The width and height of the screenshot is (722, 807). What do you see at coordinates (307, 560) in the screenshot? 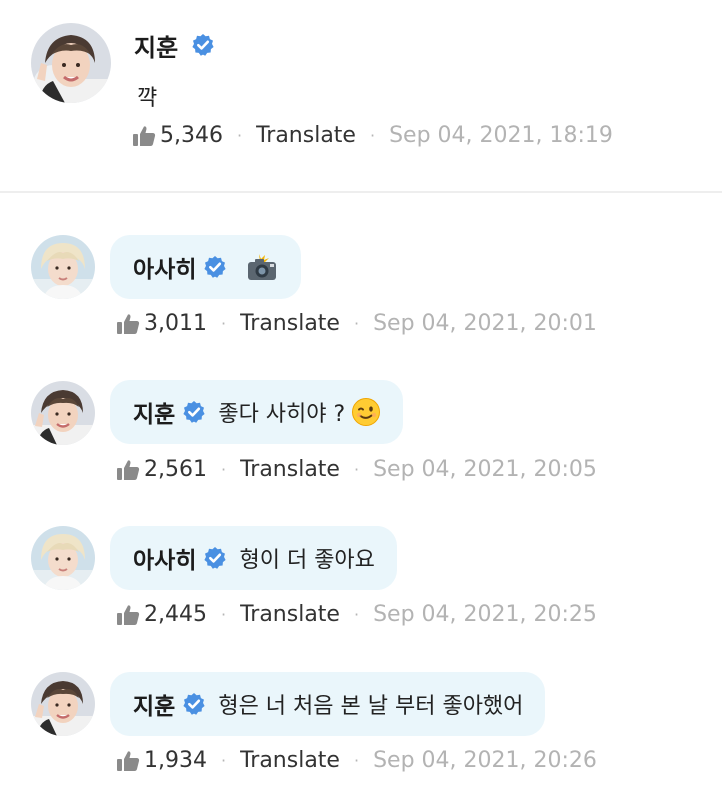
I see `comment-text: 형이 더 좋아요` at bounding box center [307, 560].